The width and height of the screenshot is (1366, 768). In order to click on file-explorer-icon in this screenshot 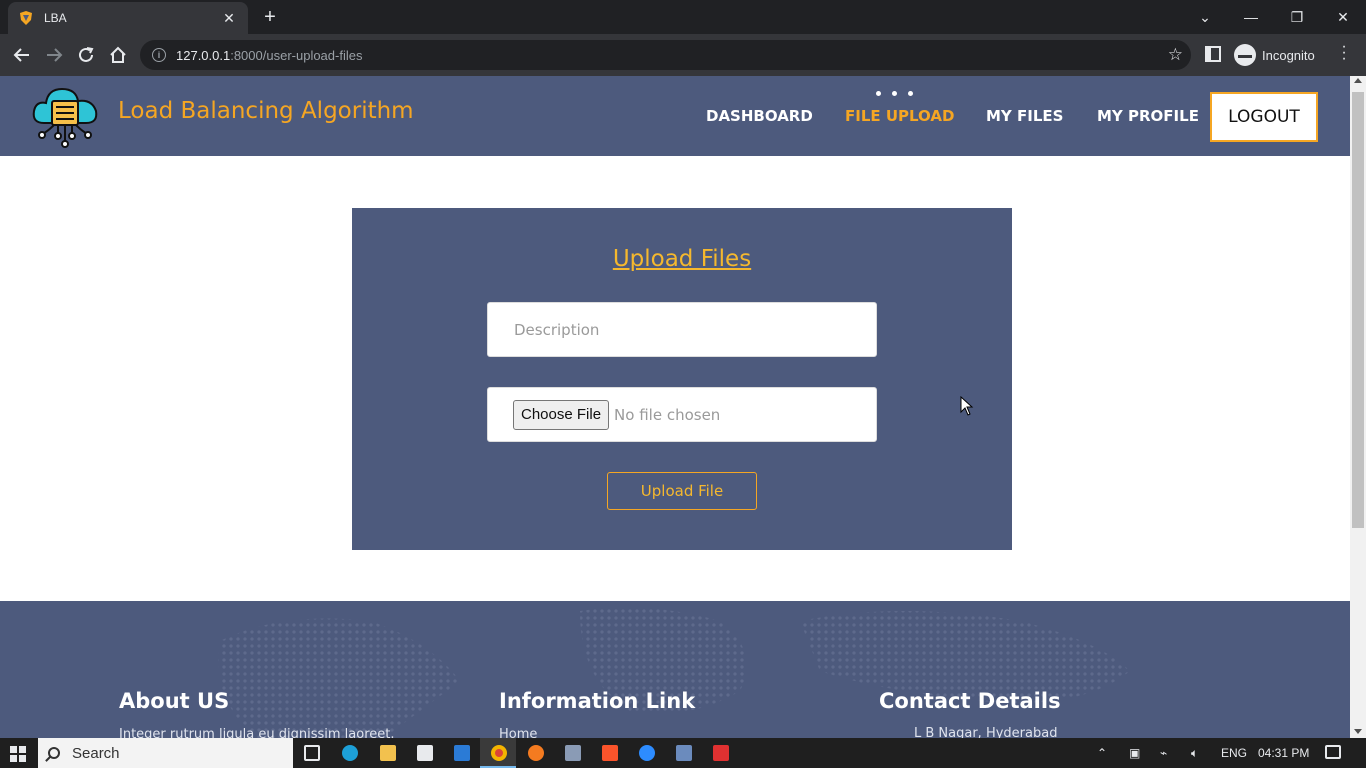, I will do `click(388, 753)`.